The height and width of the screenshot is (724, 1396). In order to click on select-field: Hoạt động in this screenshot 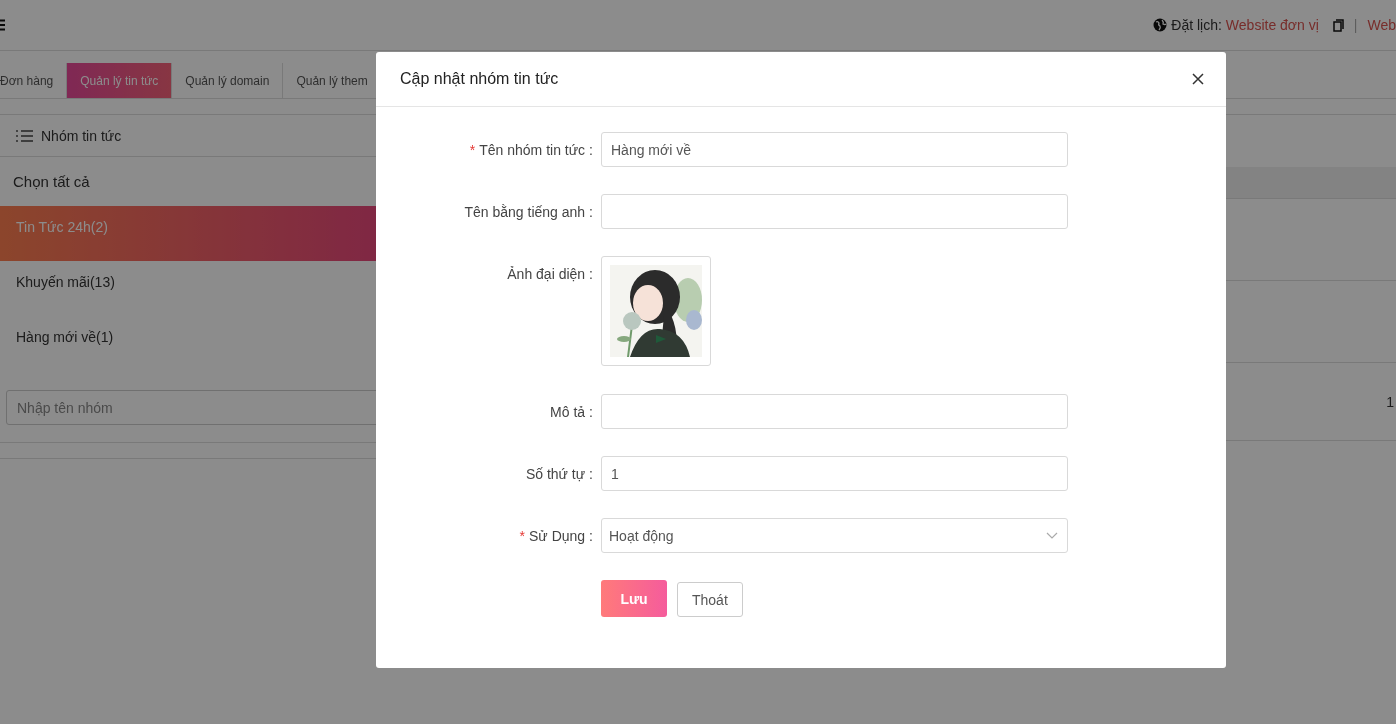, I will do `click(834, 535)`.